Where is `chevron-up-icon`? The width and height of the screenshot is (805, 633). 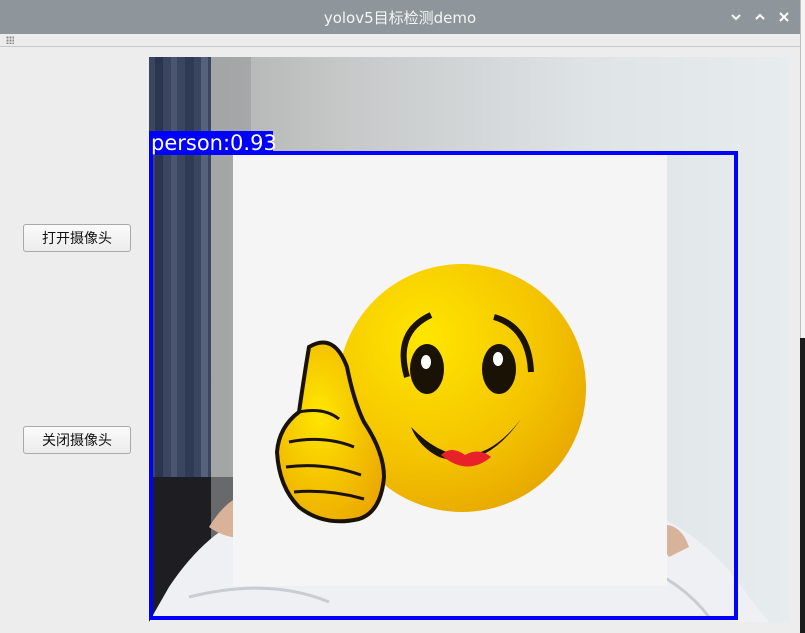
chevron-up-icon is located at coordinates (760, 16).